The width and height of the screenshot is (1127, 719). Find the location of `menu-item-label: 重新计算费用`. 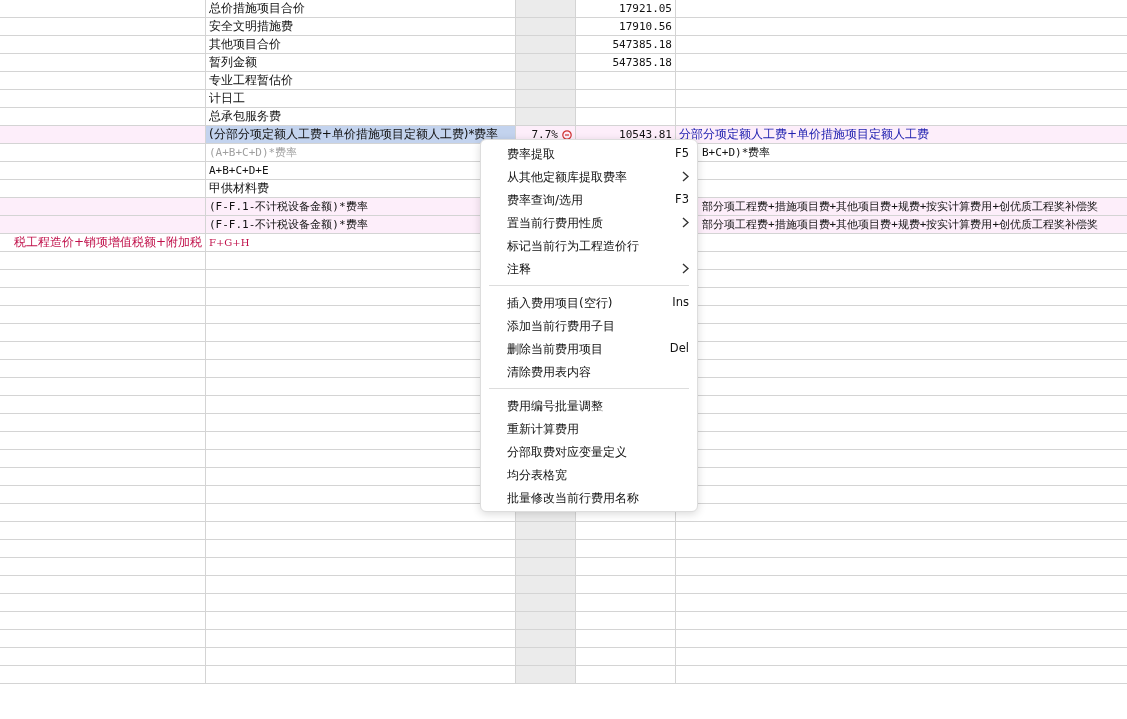

menu-item-label: 重新计算费用 is located at coordinates (543, 429).